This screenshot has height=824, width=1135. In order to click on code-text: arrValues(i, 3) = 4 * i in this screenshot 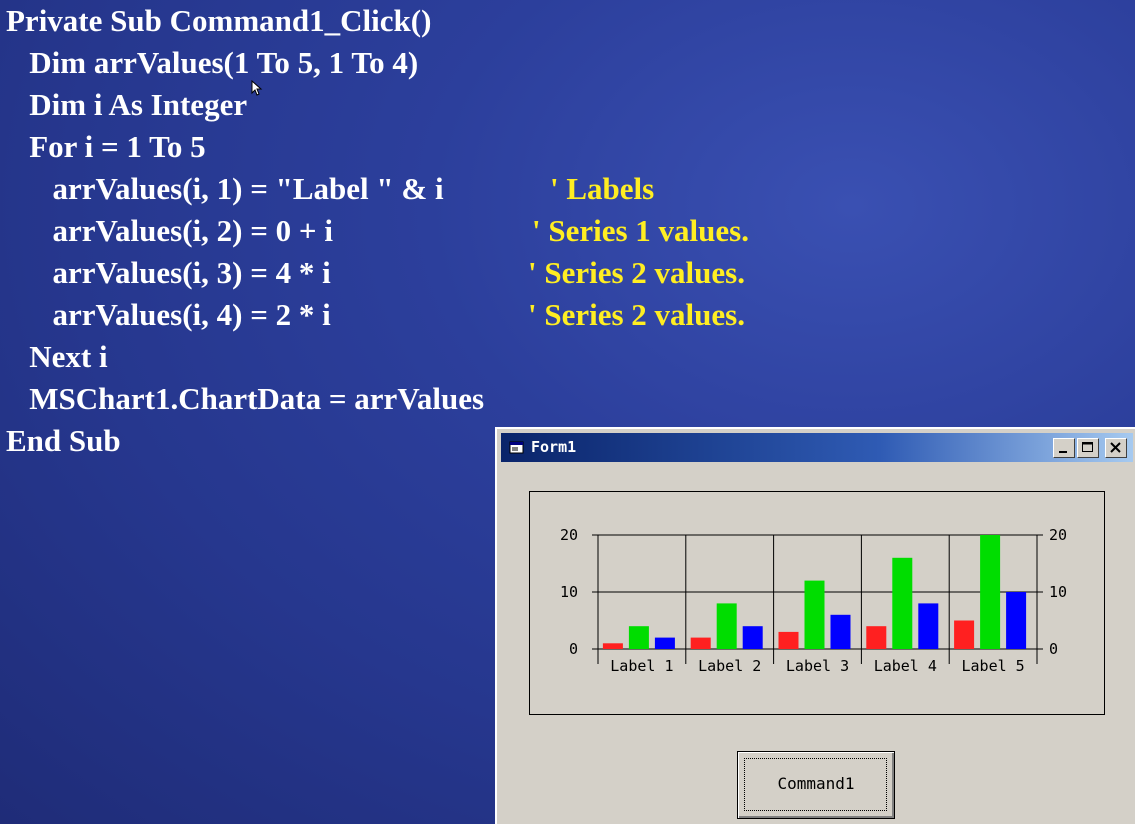, I will do `click(168, 272)`.